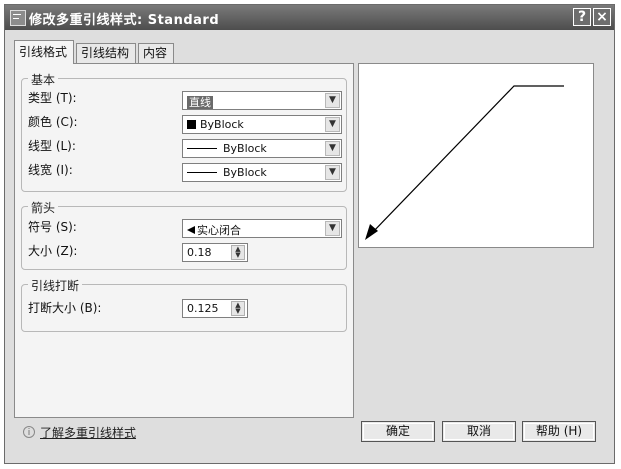 This screenshot has height=469, width=621. I want to click on size-spinner: 0.18 ▲ ▼, so click(215, 252).